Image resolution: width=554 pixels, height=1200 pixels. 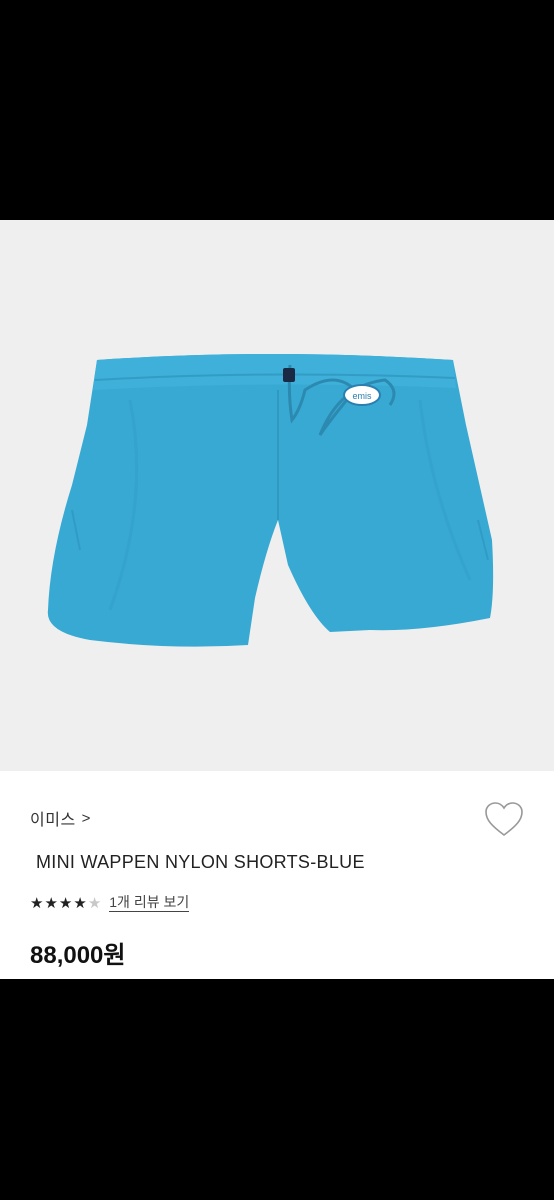 What do you see at coordinates (362, 396) in the screenshot?
I see `patch-logo-text: emis` at bounding box center [362, 396].